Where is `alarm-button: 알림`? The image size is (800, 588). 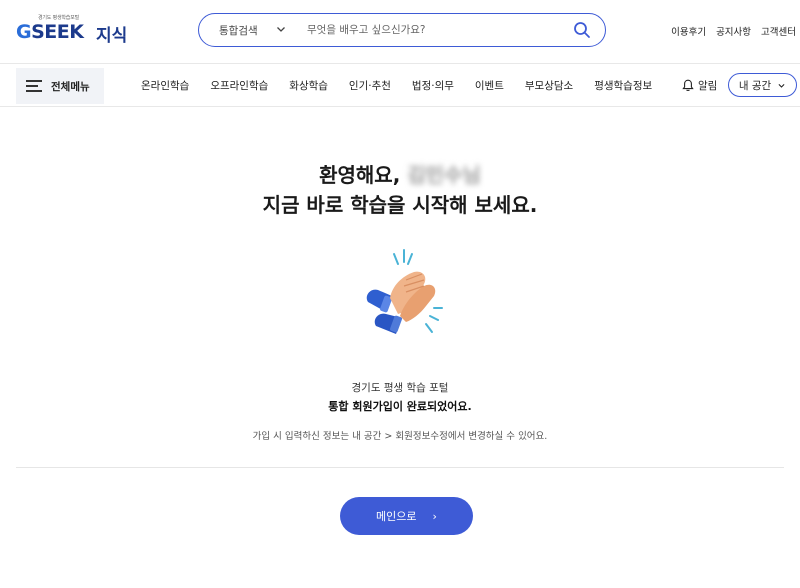 alarm-button: 알림 is located at coordinates (699, 85).